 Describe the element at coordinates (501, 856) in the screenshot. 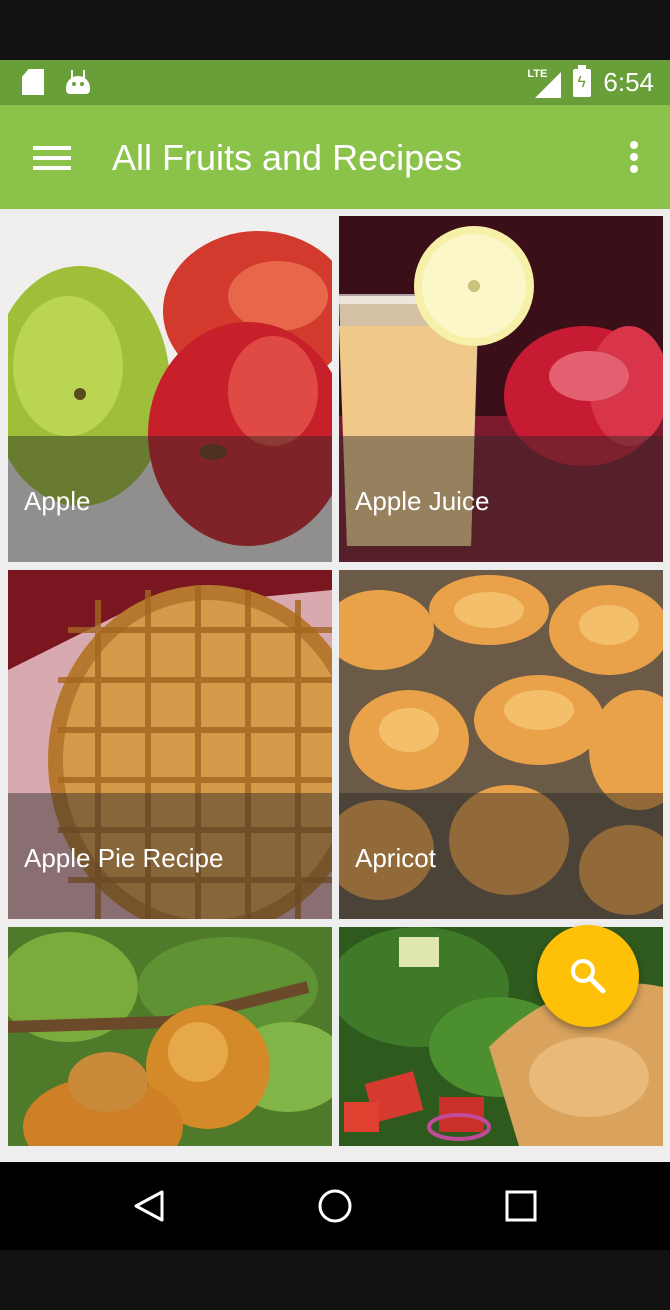

I see `tile-caption: Apricot` at that location.